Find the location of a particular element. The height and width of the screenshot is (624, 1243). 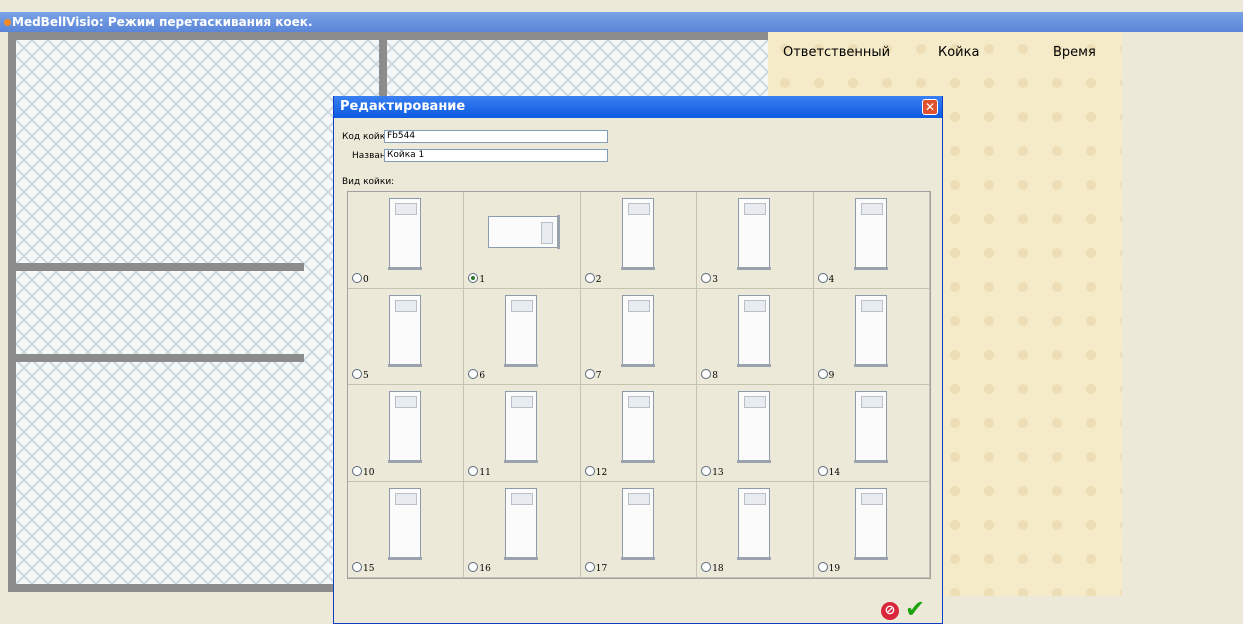

bed-option: 3 is located at coordinates (755, 240).